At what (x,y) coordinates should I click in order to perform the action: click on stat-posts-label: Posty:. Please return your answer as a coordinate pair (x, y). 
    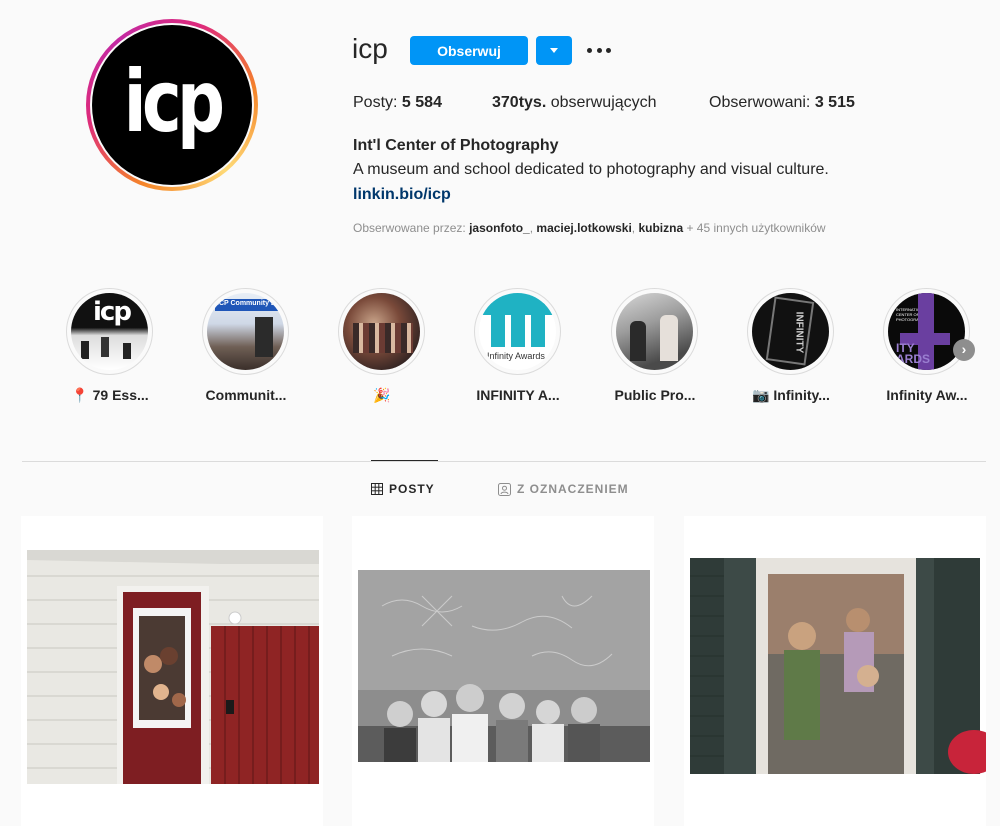
    Looking at the image, I should click on (375, 102).